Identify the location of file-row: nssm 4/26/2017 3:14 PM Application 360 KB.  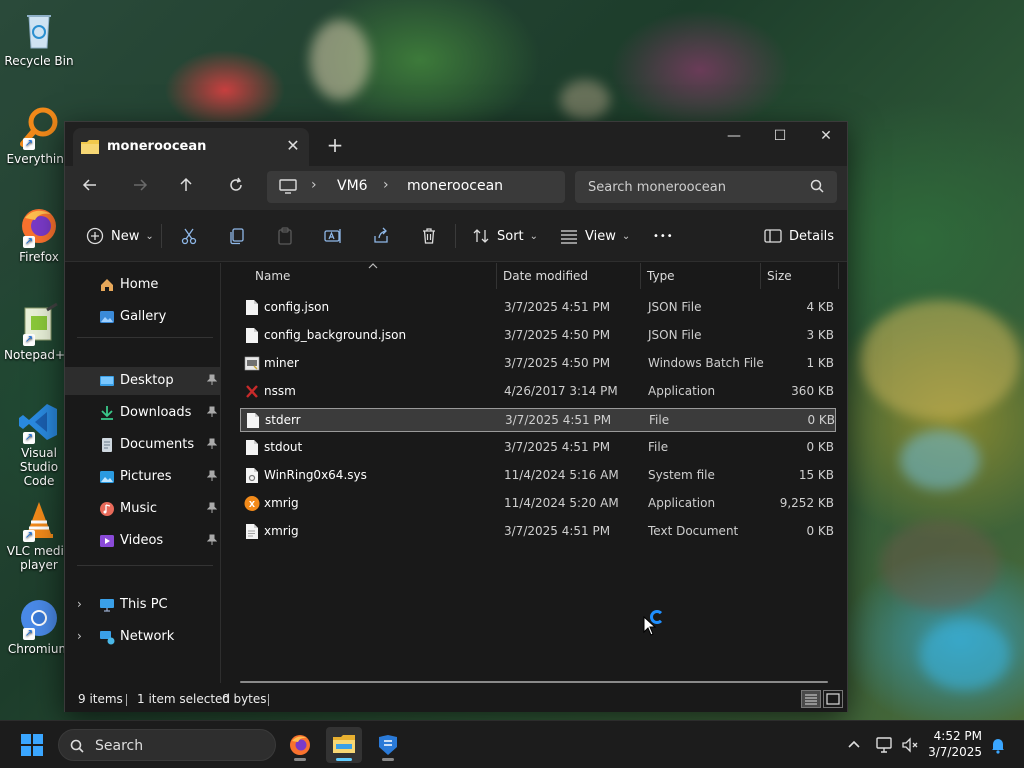
(538, 392).